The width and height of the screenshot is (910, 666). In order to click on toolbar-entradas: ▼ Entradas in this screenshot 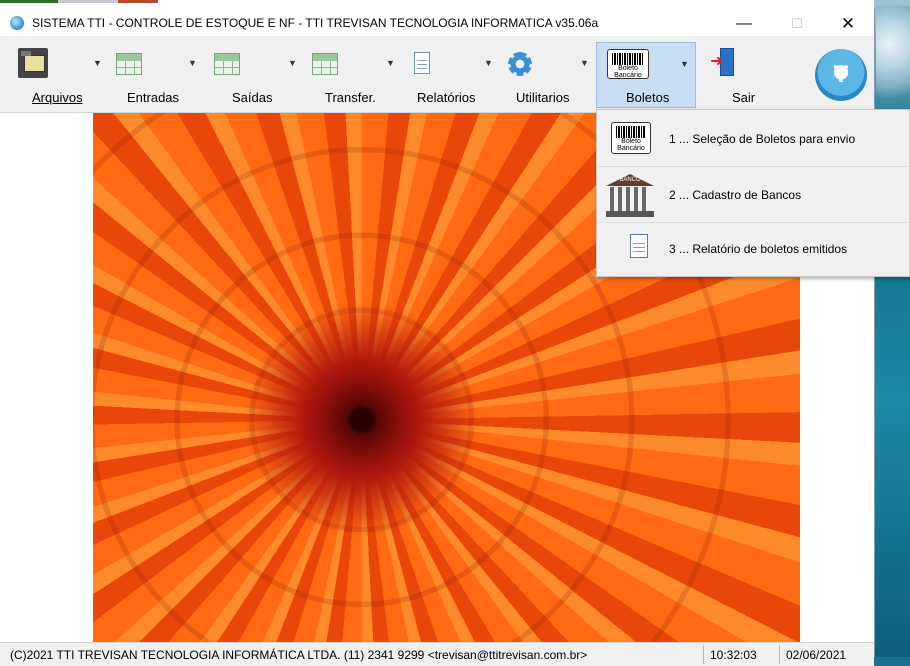, I will do `click(154, 75)`.